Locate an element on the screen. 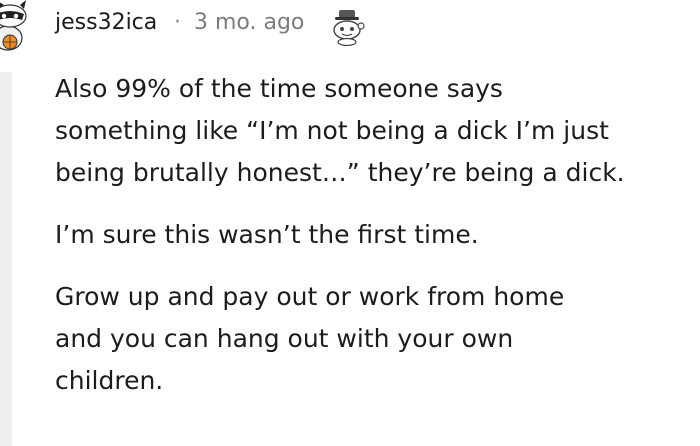 The image size is (700, 446). username: jess32ica is located at coordinates (106, 22).